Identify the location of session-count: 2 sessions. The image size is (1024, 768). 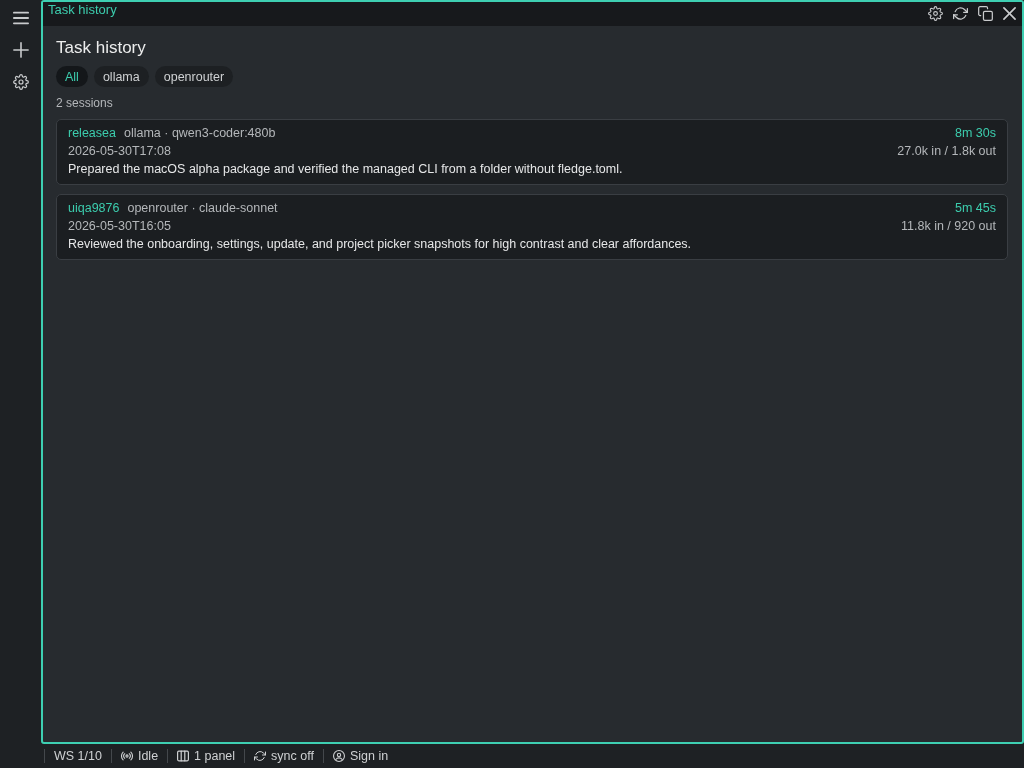
(85, 103).